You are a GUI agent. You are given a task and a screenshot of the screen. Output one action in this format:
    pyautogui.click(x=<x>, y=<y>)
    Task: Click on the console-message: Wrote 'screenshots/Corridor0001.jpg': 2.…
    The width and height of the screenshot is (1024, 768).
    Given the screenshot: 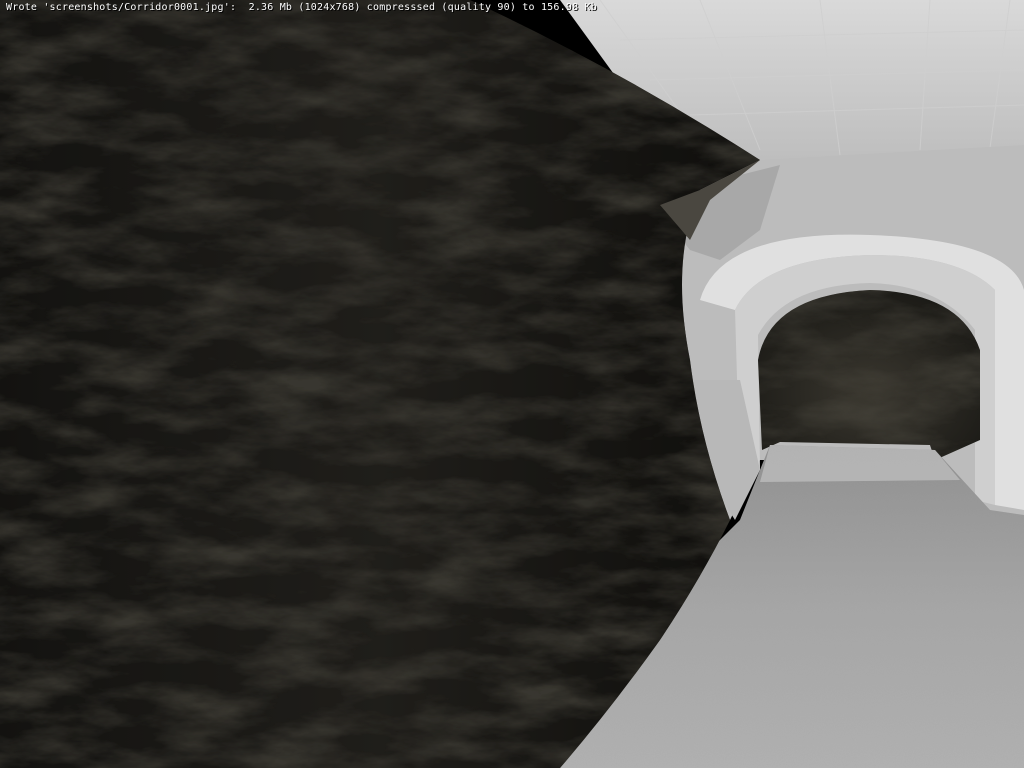 What is the action you would take?
    pyautogui.click(x=301, y=7)
    